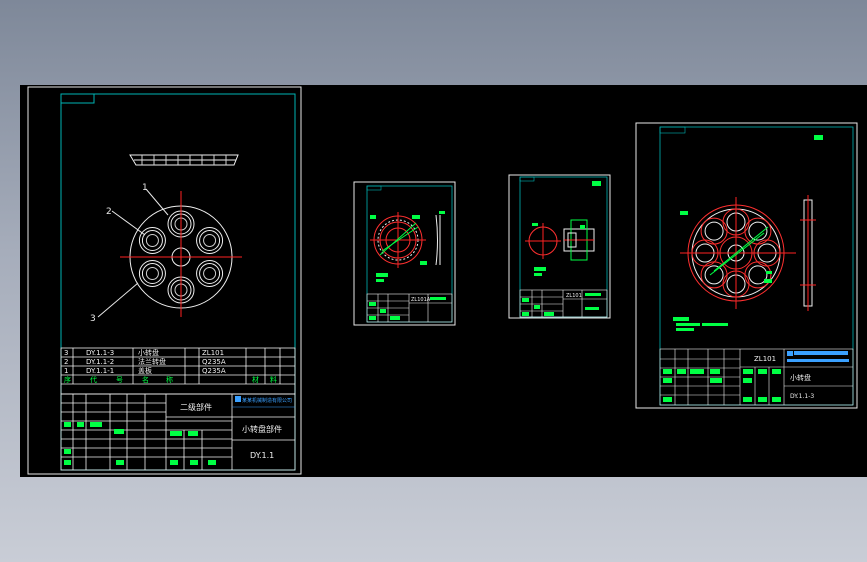  Describe the element at coordinates (267, 400) in the screenshot. I see `company-name: 某某机械制造有限公司` at that location.